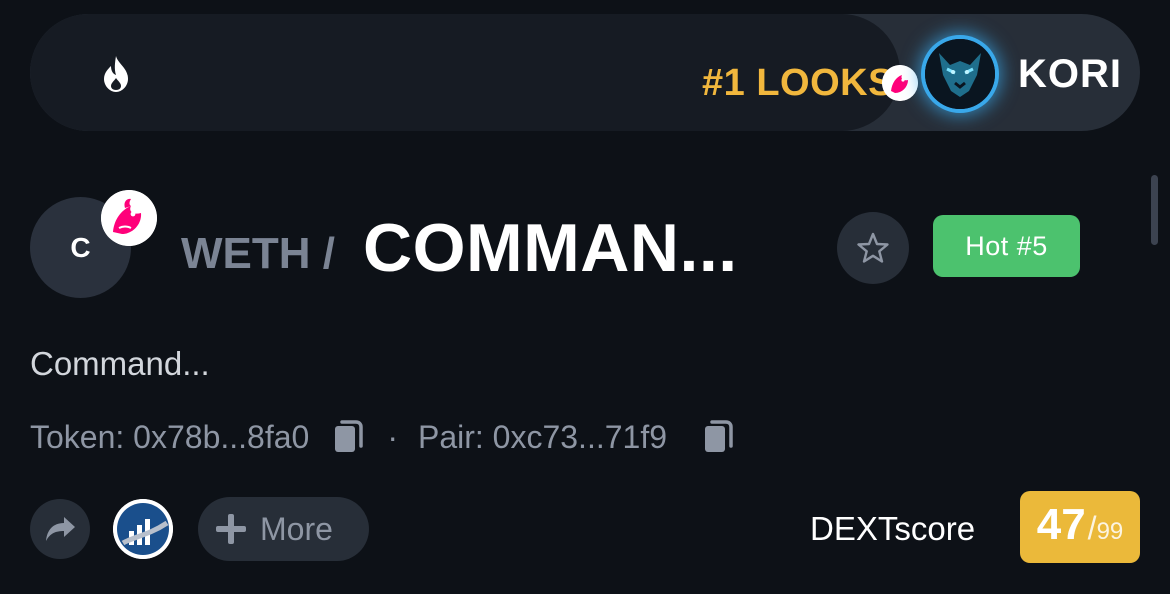 The height and width of the screenshot is (594, 1170). I want to click on star-icon, so click(873, 248).